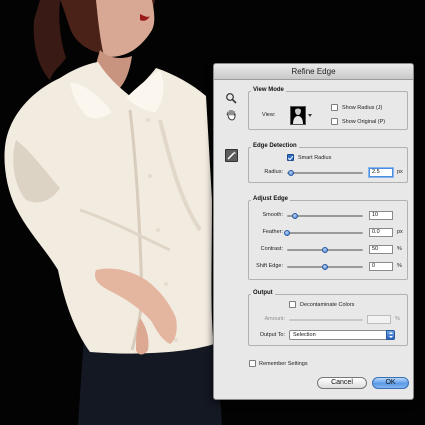  What do you see at coordinates (292, 304) in the screenshot?
I see `decontaminate-checkbox` at bounding box center [292, 304].